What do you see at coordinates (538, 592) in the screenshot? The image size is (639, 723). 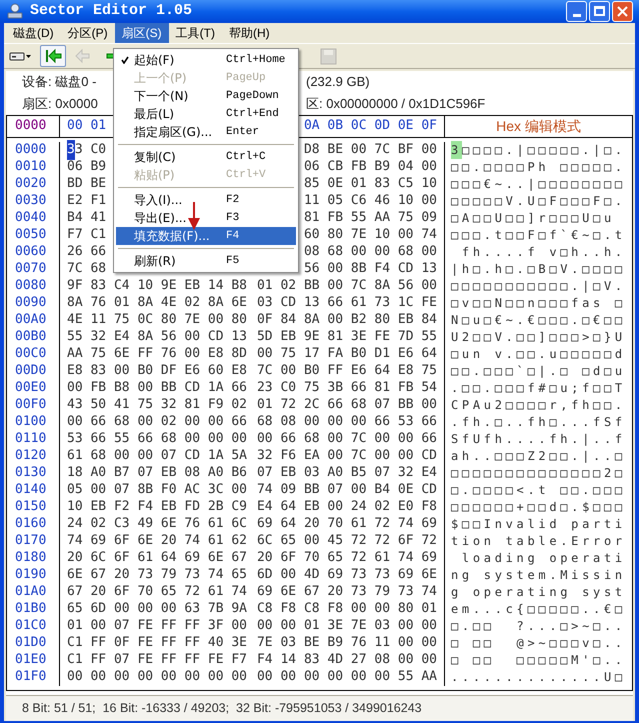 I see `ascii-text: g operating syst` at bounding box center [538, 592].